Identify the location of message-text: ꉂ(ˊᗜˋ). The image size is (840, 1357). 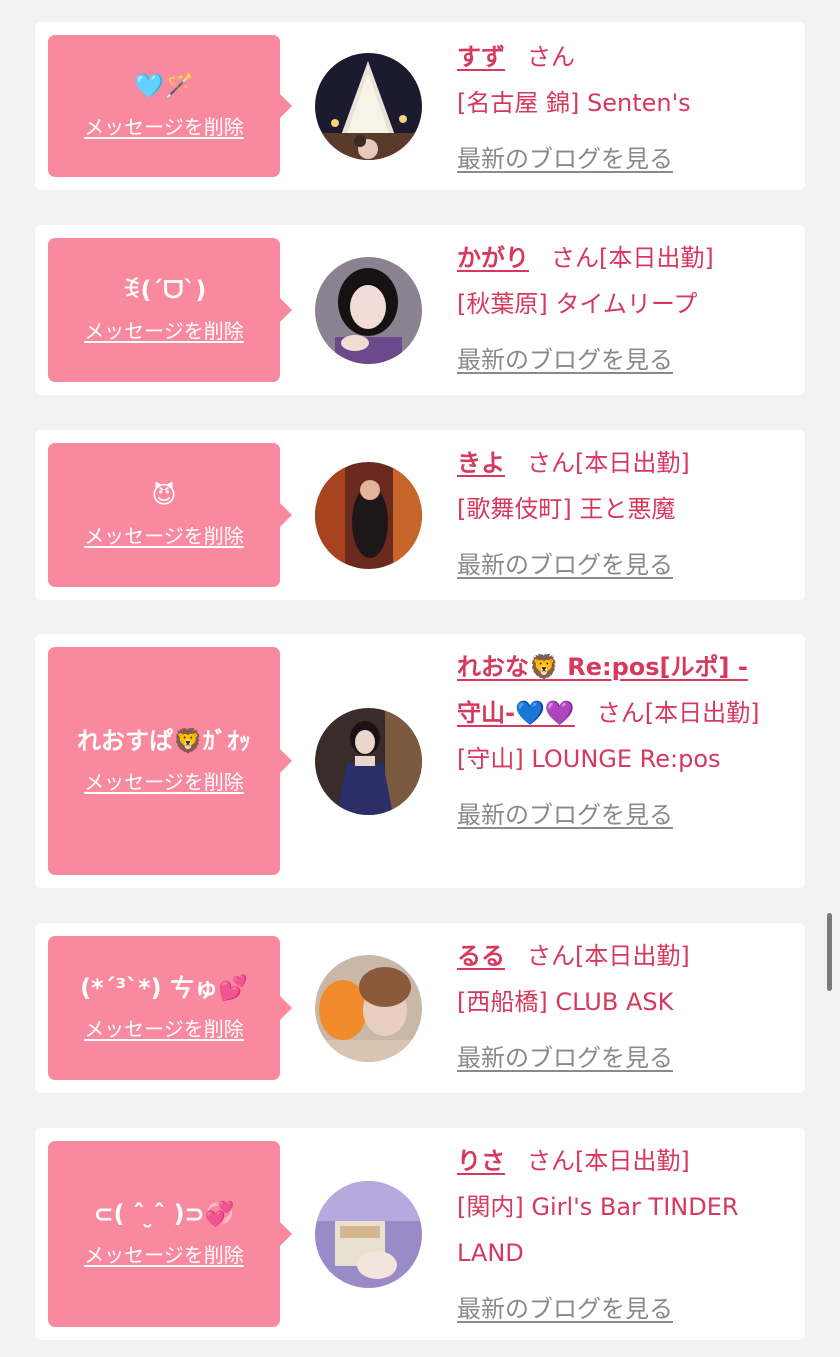
(164, 290).